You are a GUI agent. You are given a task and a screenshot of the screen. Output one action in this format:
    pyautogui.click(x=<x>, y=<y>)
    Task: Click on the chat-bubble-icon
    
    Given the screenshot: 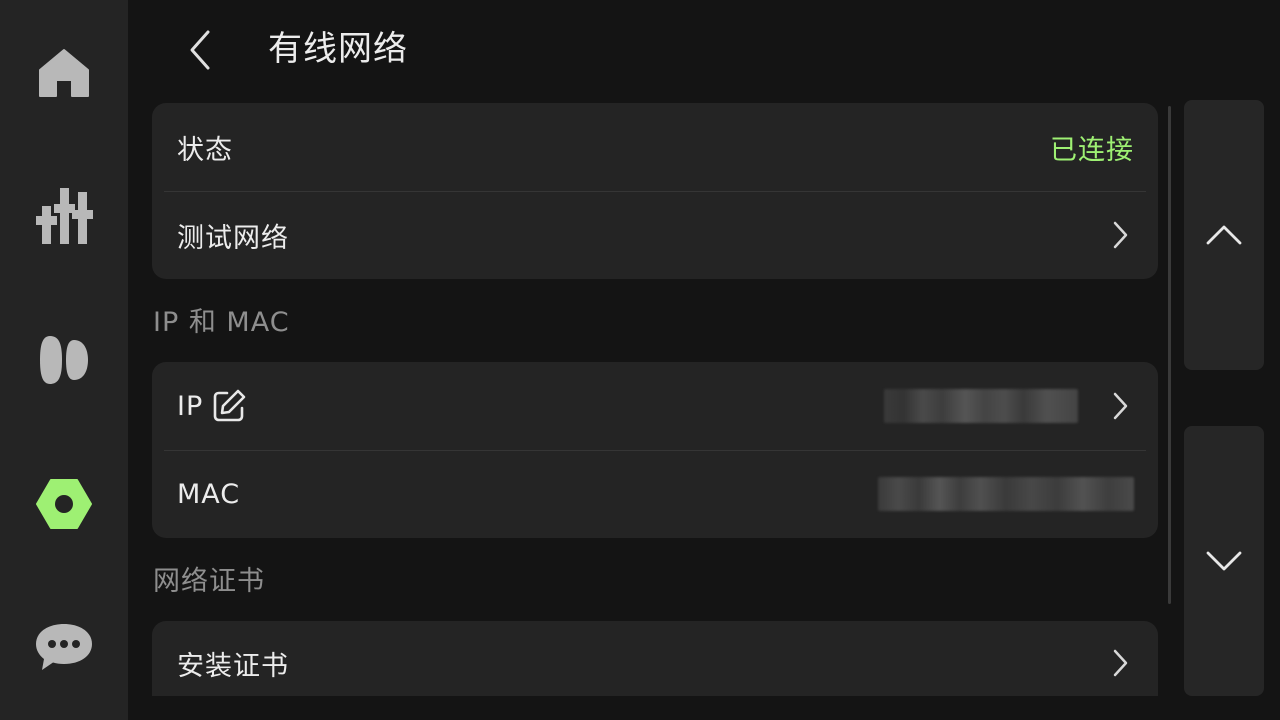 What is the action you would take?
    pyautogui.click(x=64, y=647)
    